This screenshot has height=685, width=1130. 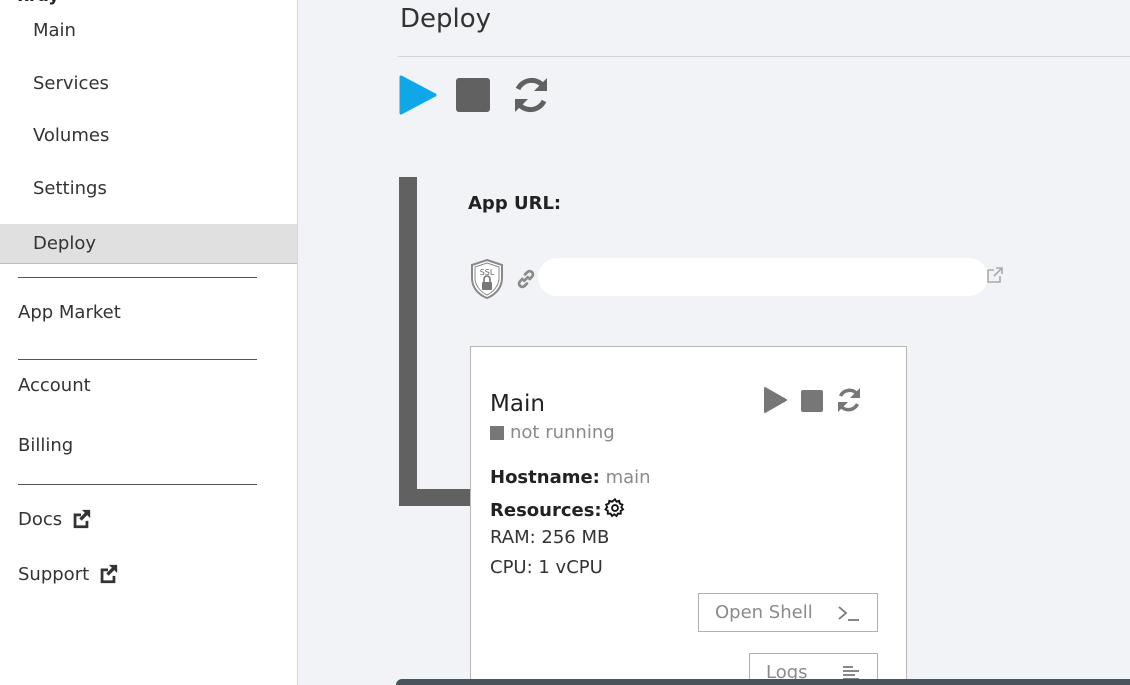 What do you see at coordinates (763, 682) in the screenshot?
I see `bottom-panel-edge` at bounding box center [763, 682].